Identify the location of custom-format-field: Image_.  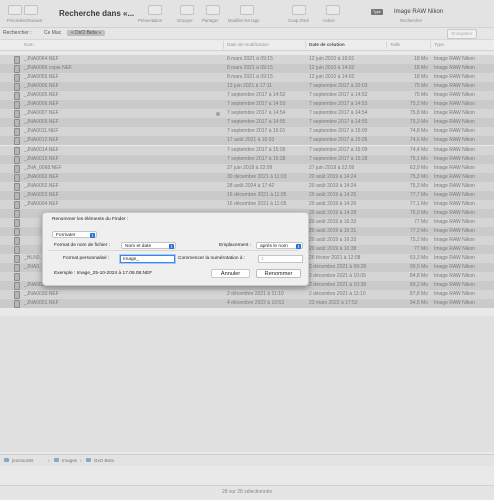
(147, 259).